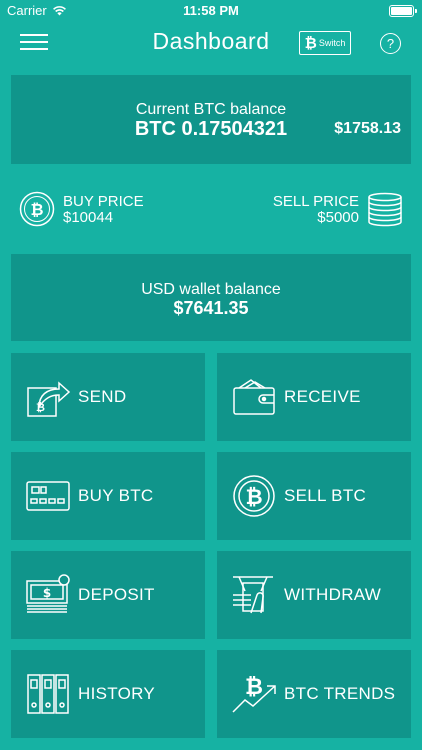  I want to click on binders-history-icon, so click(48, 694).